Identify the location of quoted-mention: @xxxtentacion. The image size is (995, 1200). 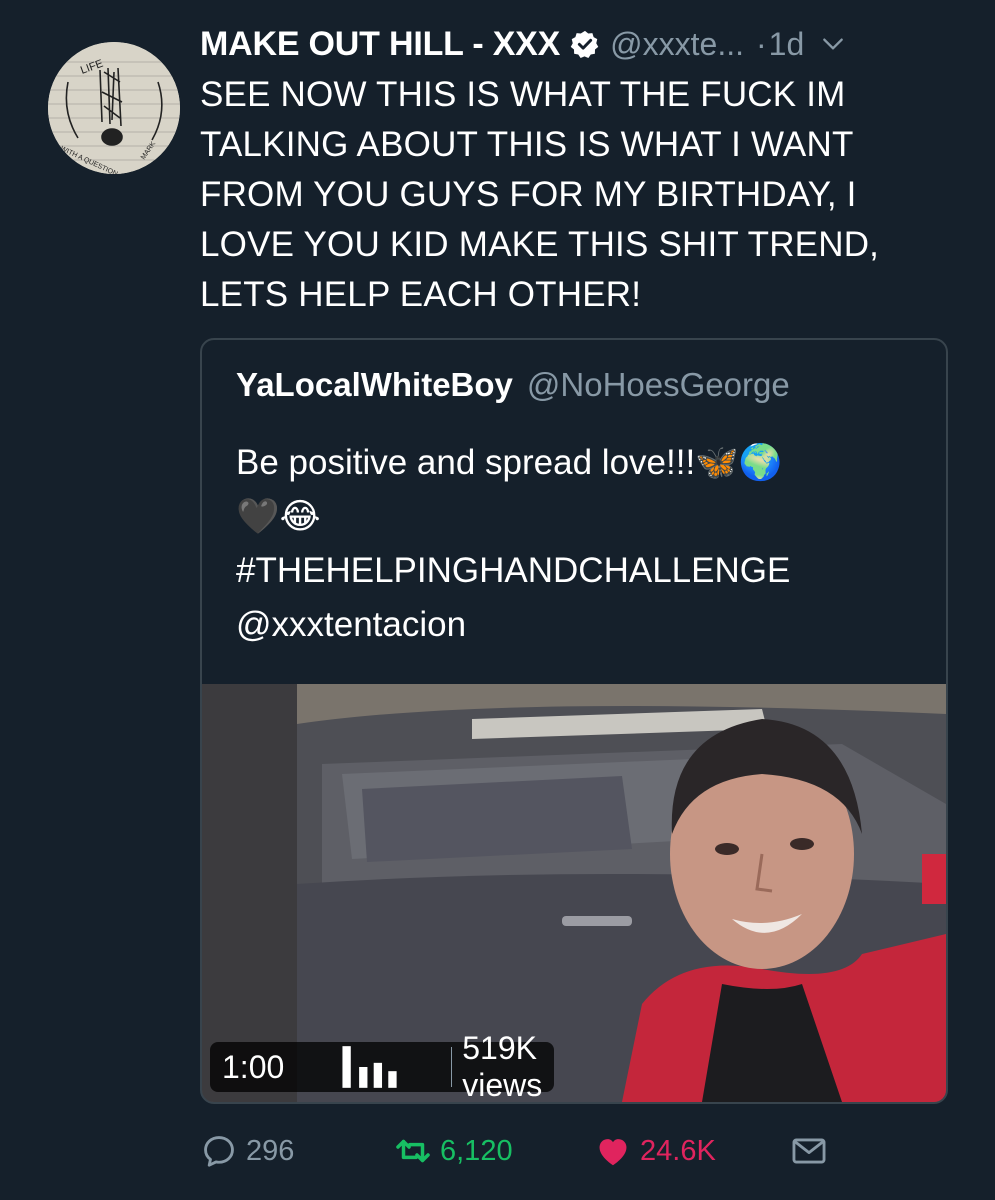
(581, 625).